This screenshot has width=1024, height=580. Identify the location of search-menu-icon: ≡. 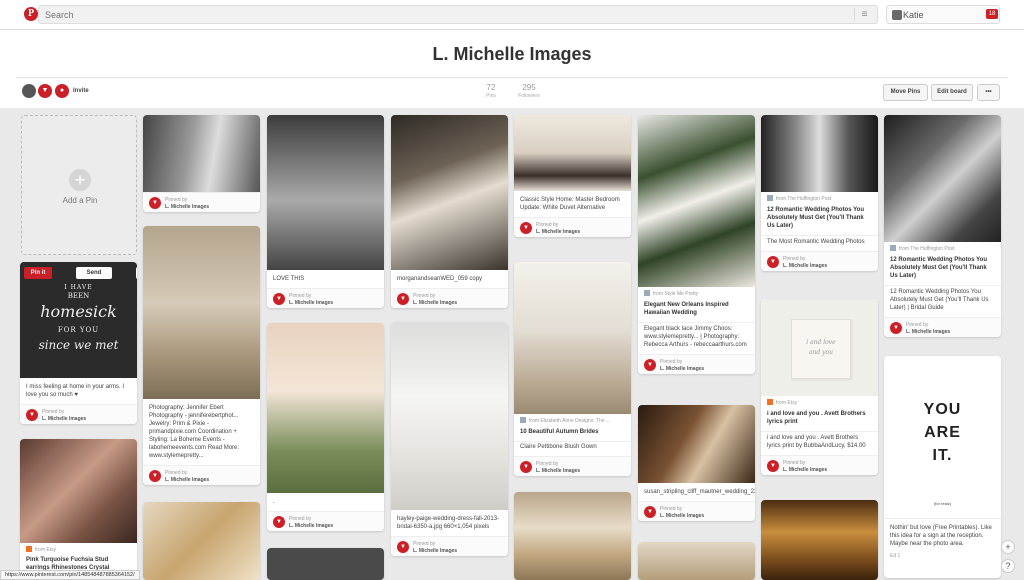
(864, 14).